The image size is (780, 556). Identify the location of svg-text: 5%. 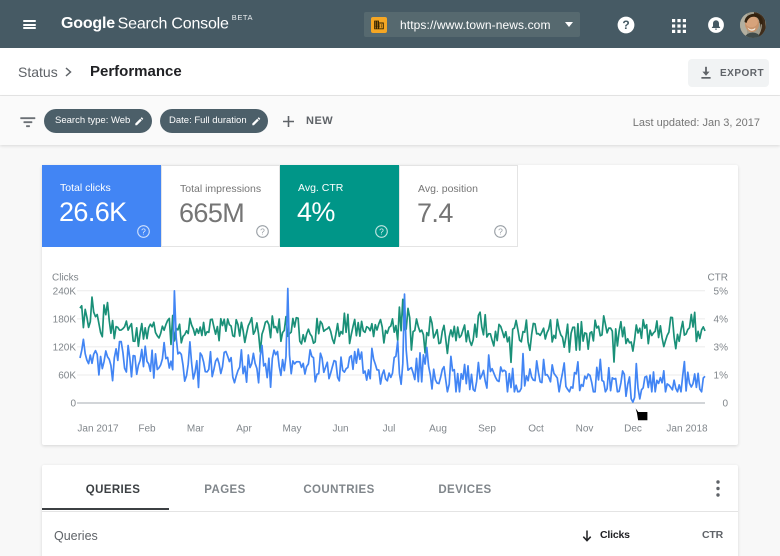
(721, 291).